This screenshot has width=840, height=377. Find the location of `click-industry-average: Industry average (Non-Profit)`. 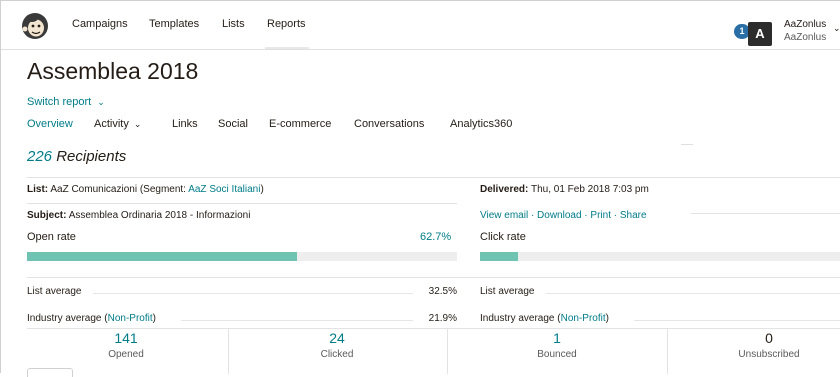

click-industry-average: Industry average (Non-Profit) is located at coordinates (544, 318).